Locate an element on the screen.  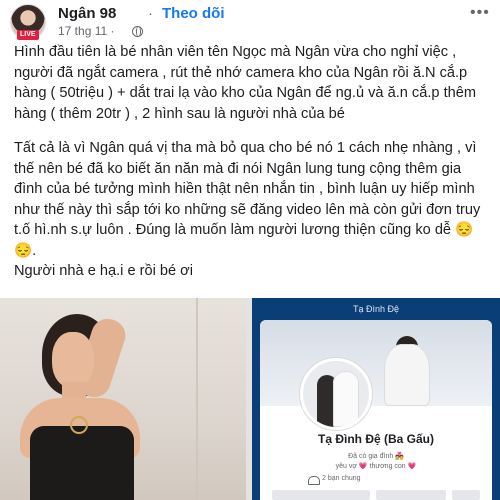
live-badge: LIVE is located at coordinates (28, 35).